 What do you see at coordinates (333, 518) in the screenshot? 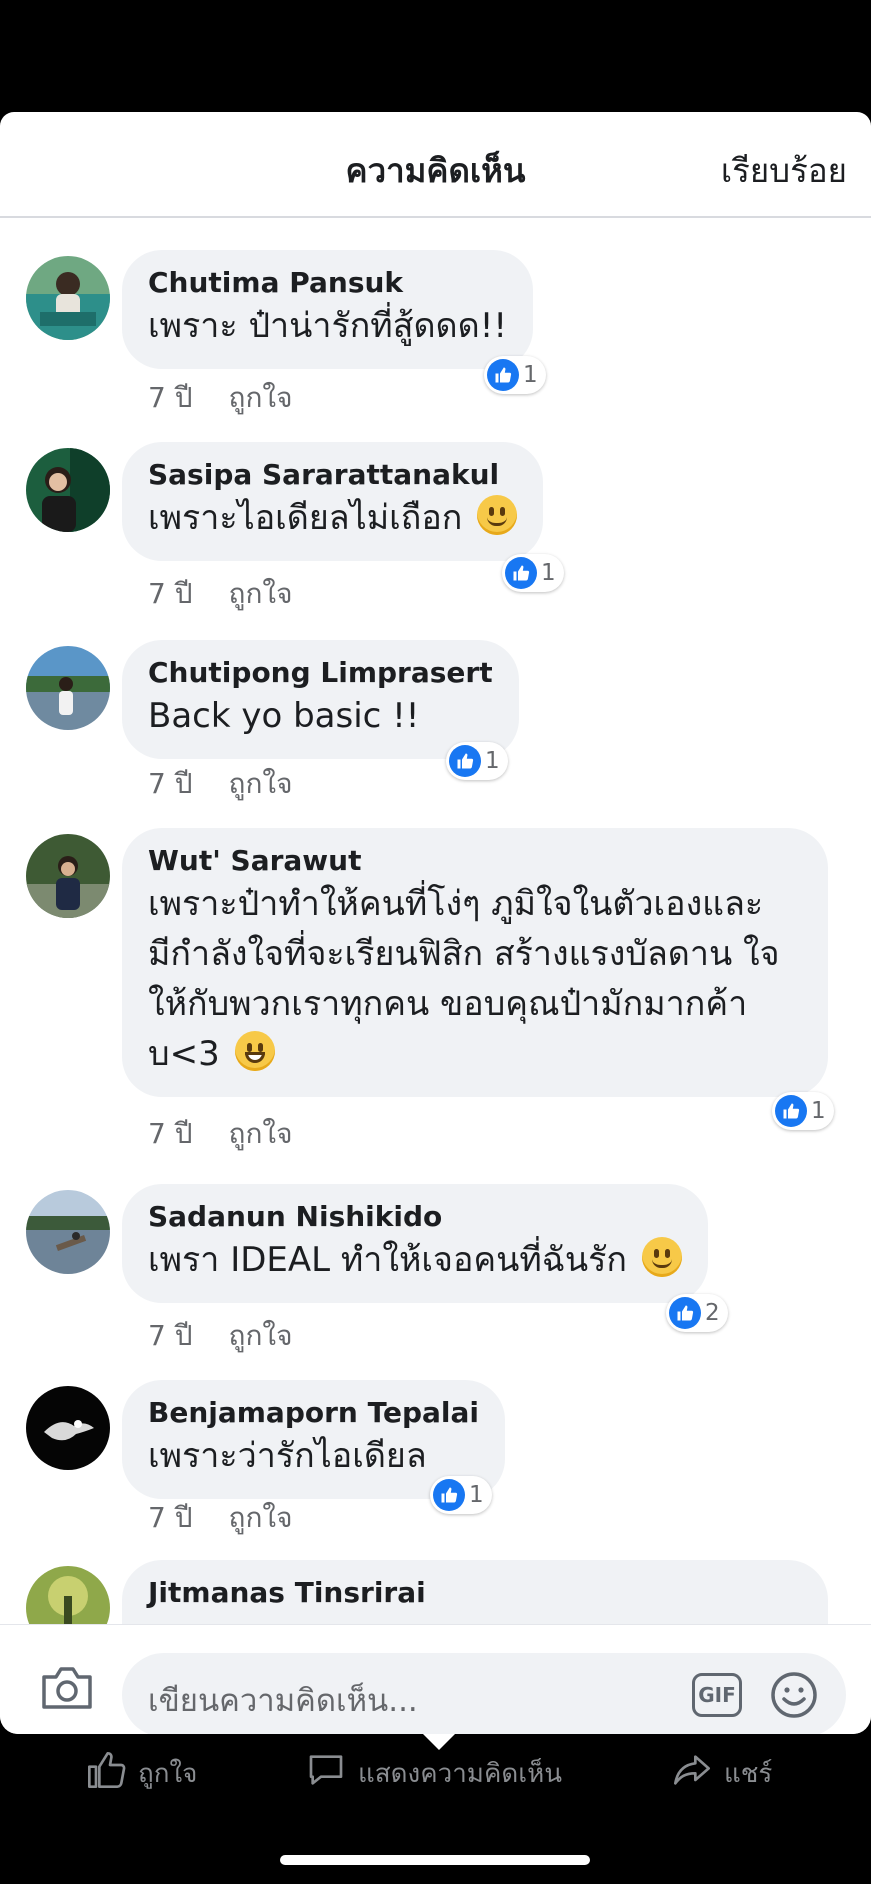
I see `comment-text: เพราะไอเดียลไม่เถือก` at bounding box center [333, 518].